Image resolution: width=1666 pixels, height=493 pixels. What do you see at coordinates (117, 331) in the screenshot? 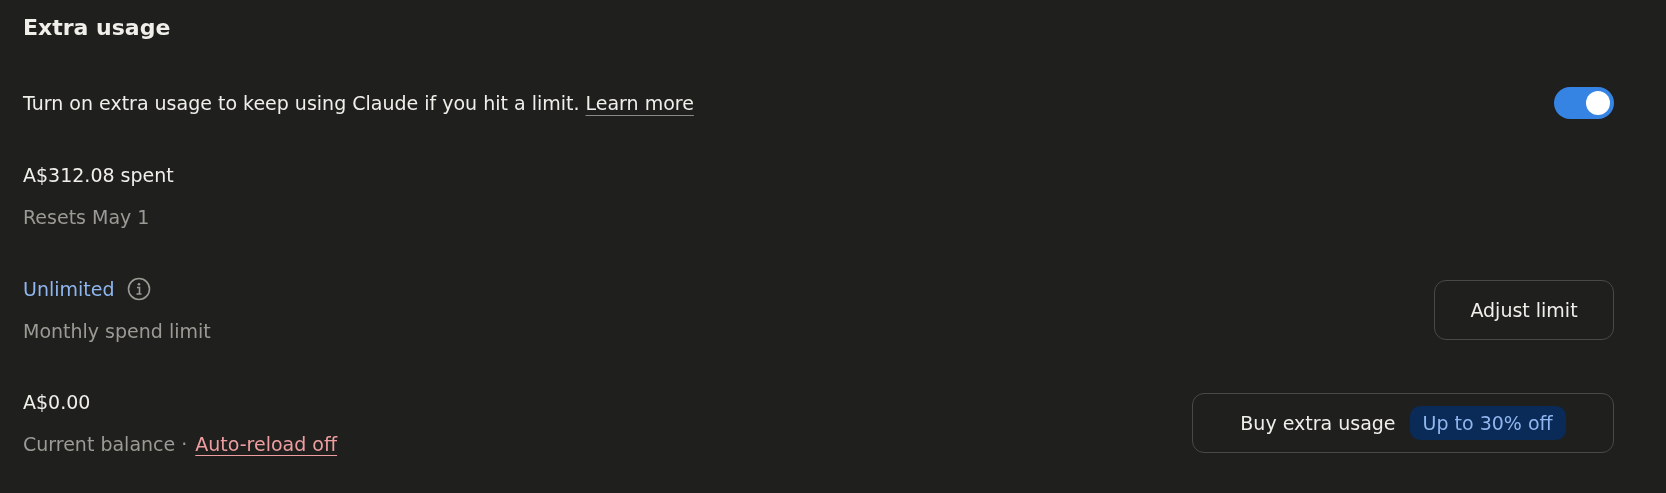
I see `limit-label: Monthly spend limit` at bounding box center [117, 331].